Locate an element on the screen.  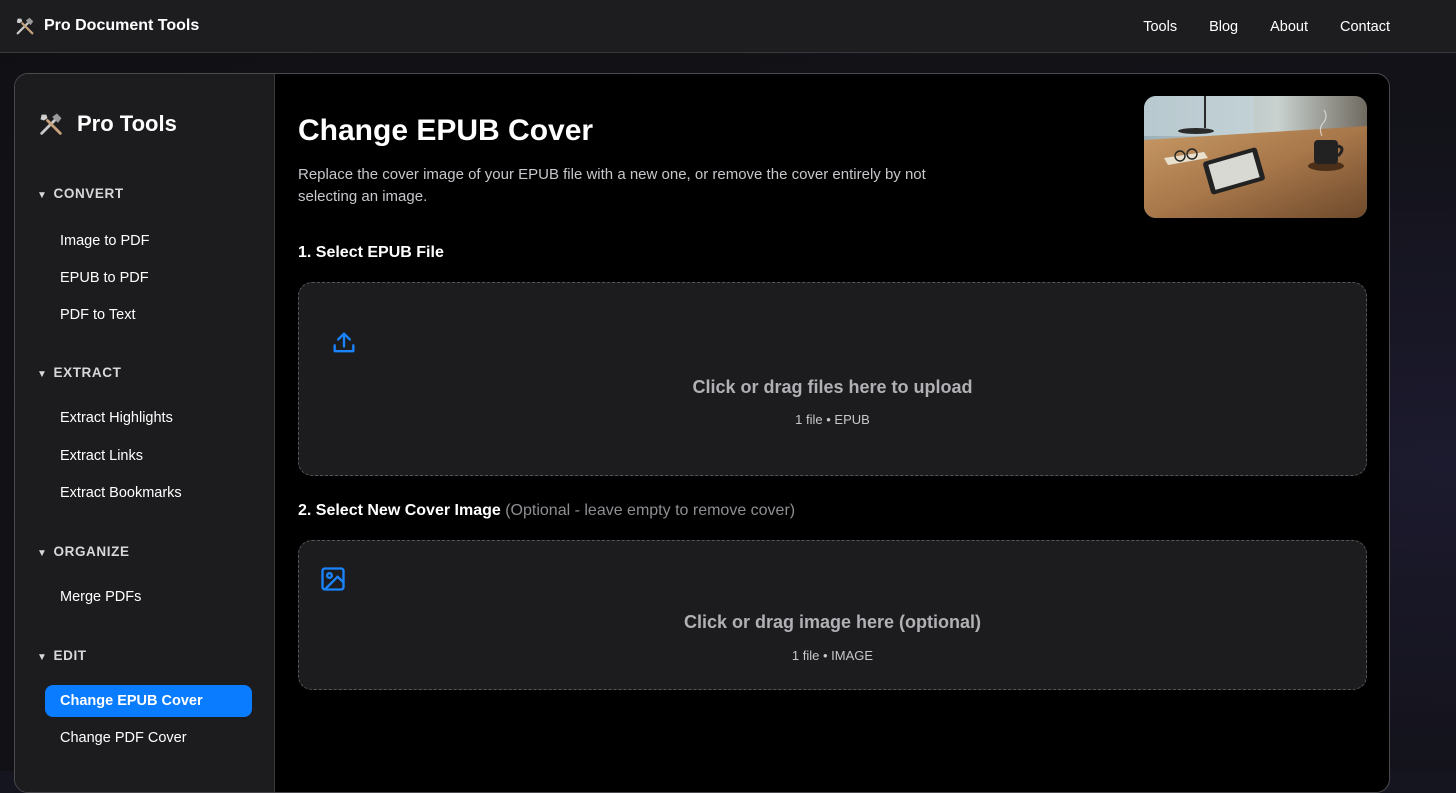
sidebar-item-change-pdf-cover: Change PDF Cover is located at coordinates (148, 738).